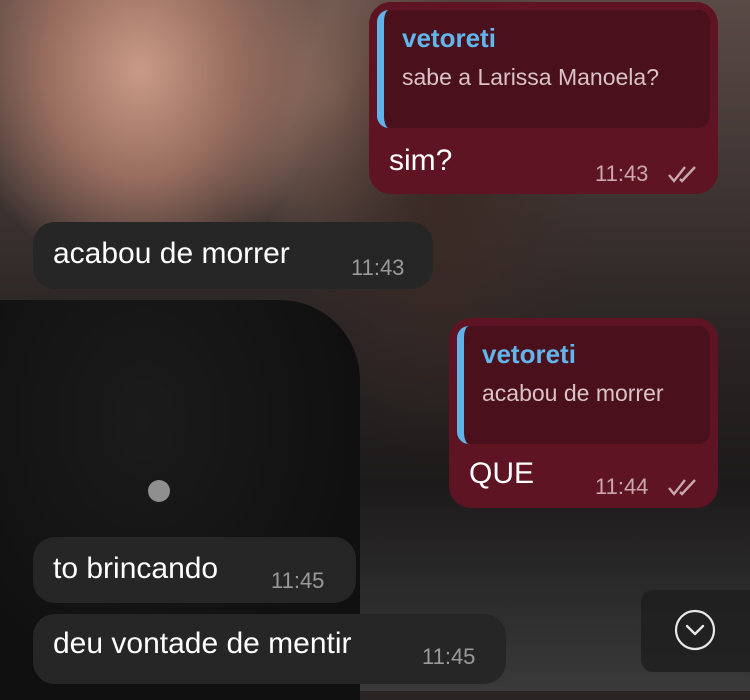 Image resolution: width=750 pixels, height=700 pixels. I want to click on reply-quote: vetoreti acabou de morrer, so click(583, 385).